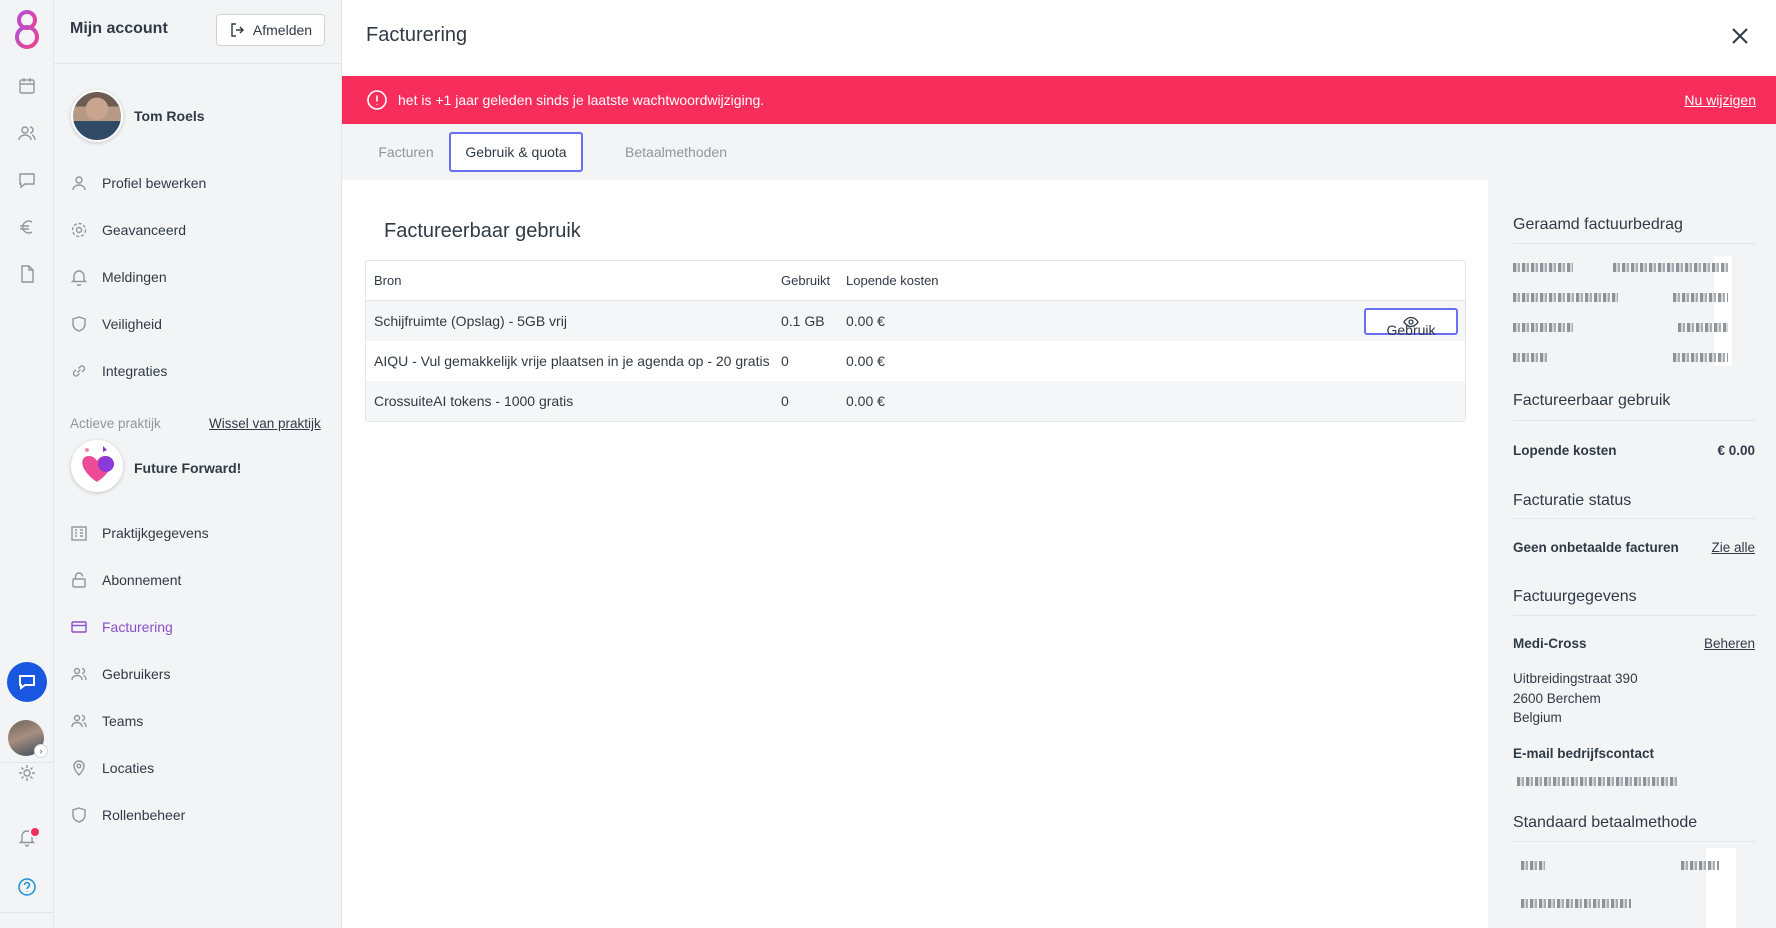  I want to click on chat-icon, so click(27, 682).